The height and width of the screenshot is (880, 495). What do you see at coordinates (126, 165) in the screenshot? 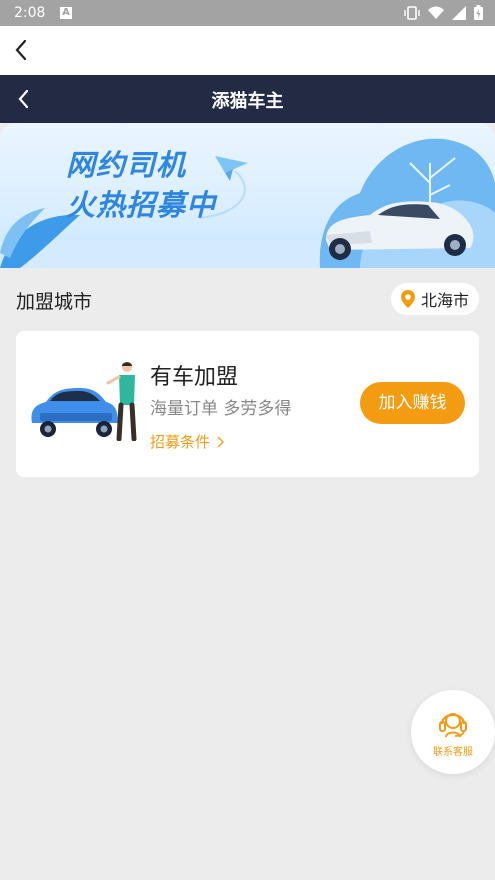
I see `banner-headline-line1: 网约司机` at bounding box center [126, 165].